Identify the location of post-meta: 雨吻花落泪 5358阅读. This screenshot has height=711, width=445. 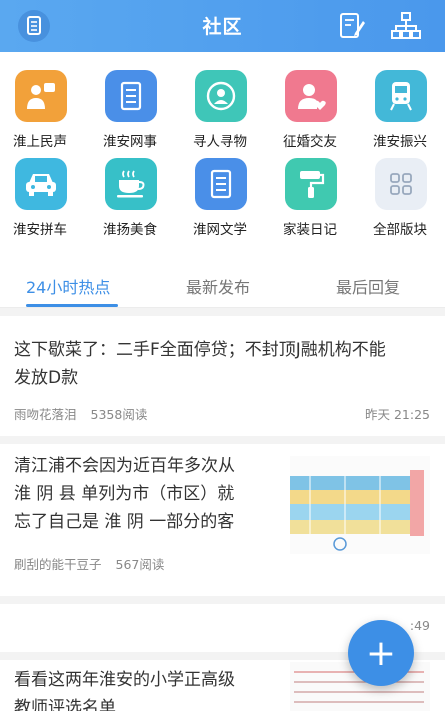
(87, 413).